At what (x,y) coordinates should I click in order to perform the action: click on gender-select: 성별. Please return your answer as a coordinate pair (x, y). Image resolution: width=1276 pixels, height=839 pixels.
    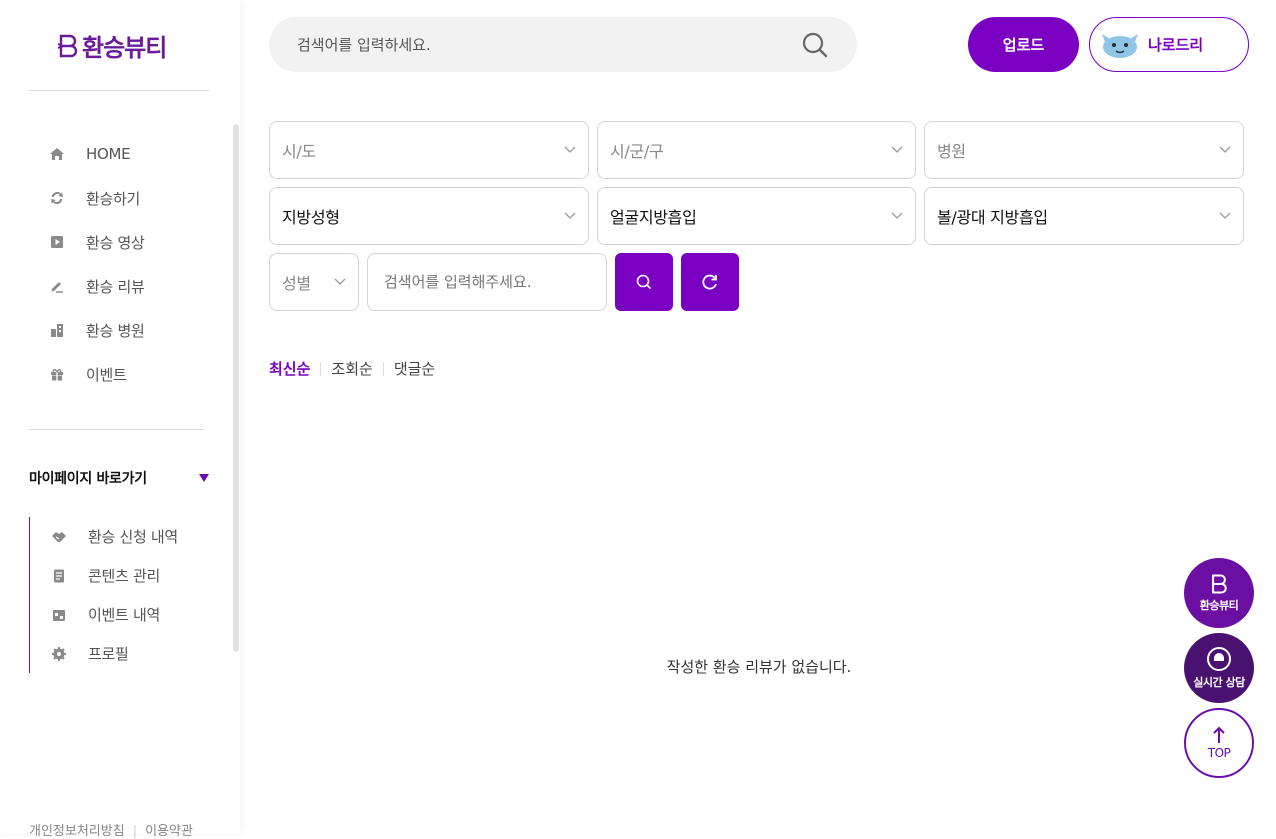
    Looking at the image, I should click on (314, 282).